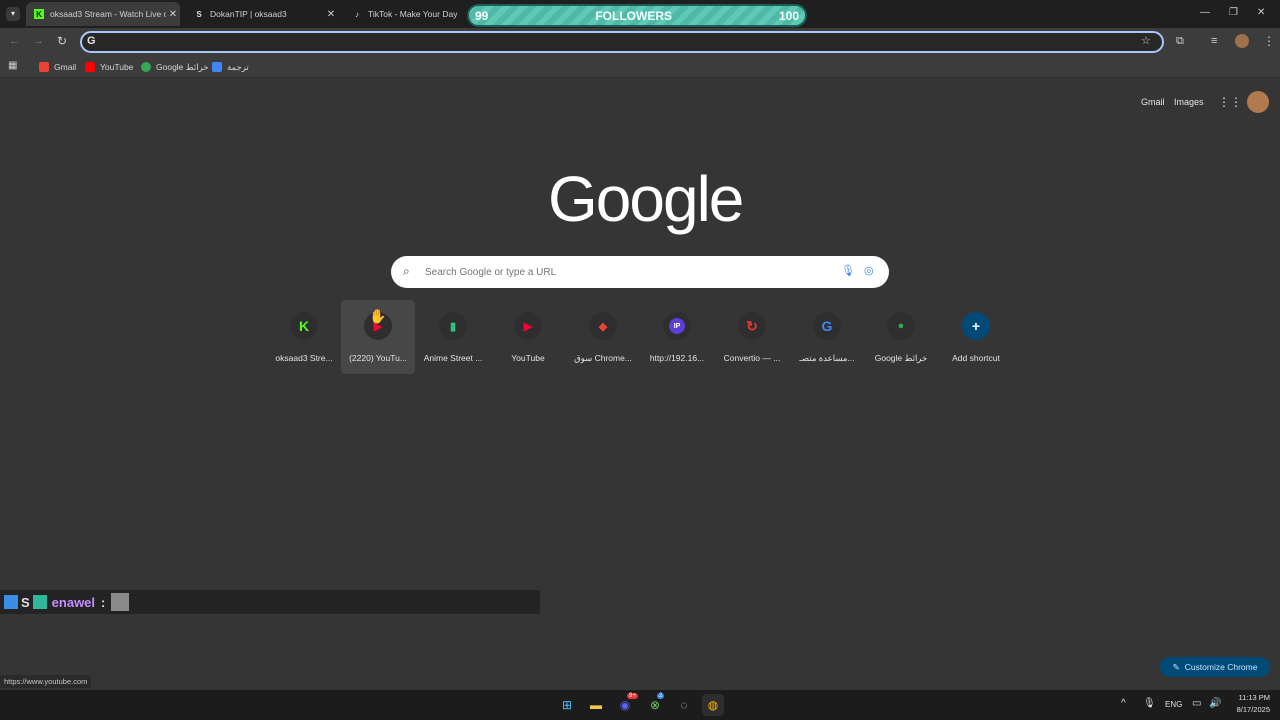 The height and width of the screenshot is (720, 1280). Describe the element at coordinates (217, 67) in the screenshot. I see `translate-icon` at that location.